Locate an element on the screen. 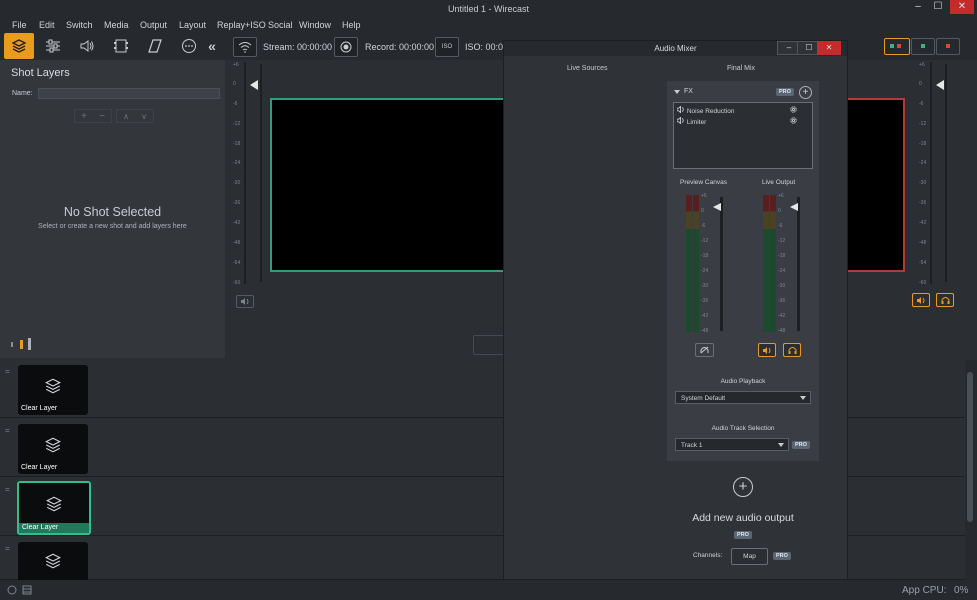 The image size is (977, 600). live-mix-fader-handle is located at coordinates (794, 207).